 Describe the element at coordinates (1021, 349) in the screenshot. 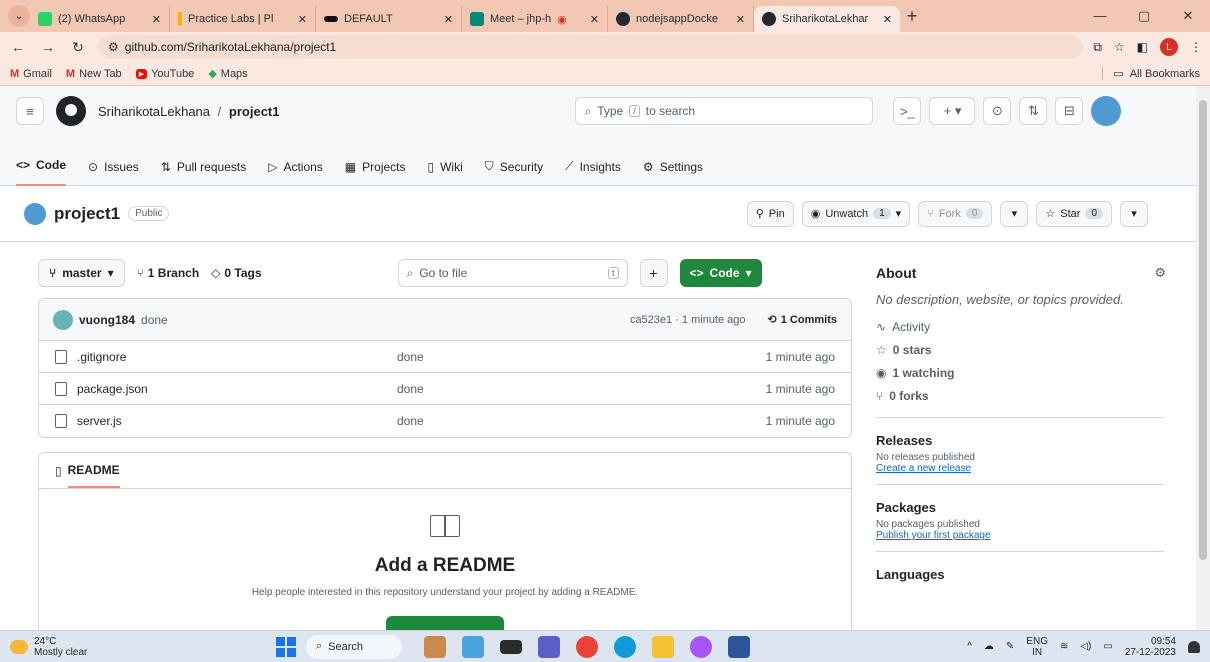

I see `stars-link: ☆ 0 stars` at that location.